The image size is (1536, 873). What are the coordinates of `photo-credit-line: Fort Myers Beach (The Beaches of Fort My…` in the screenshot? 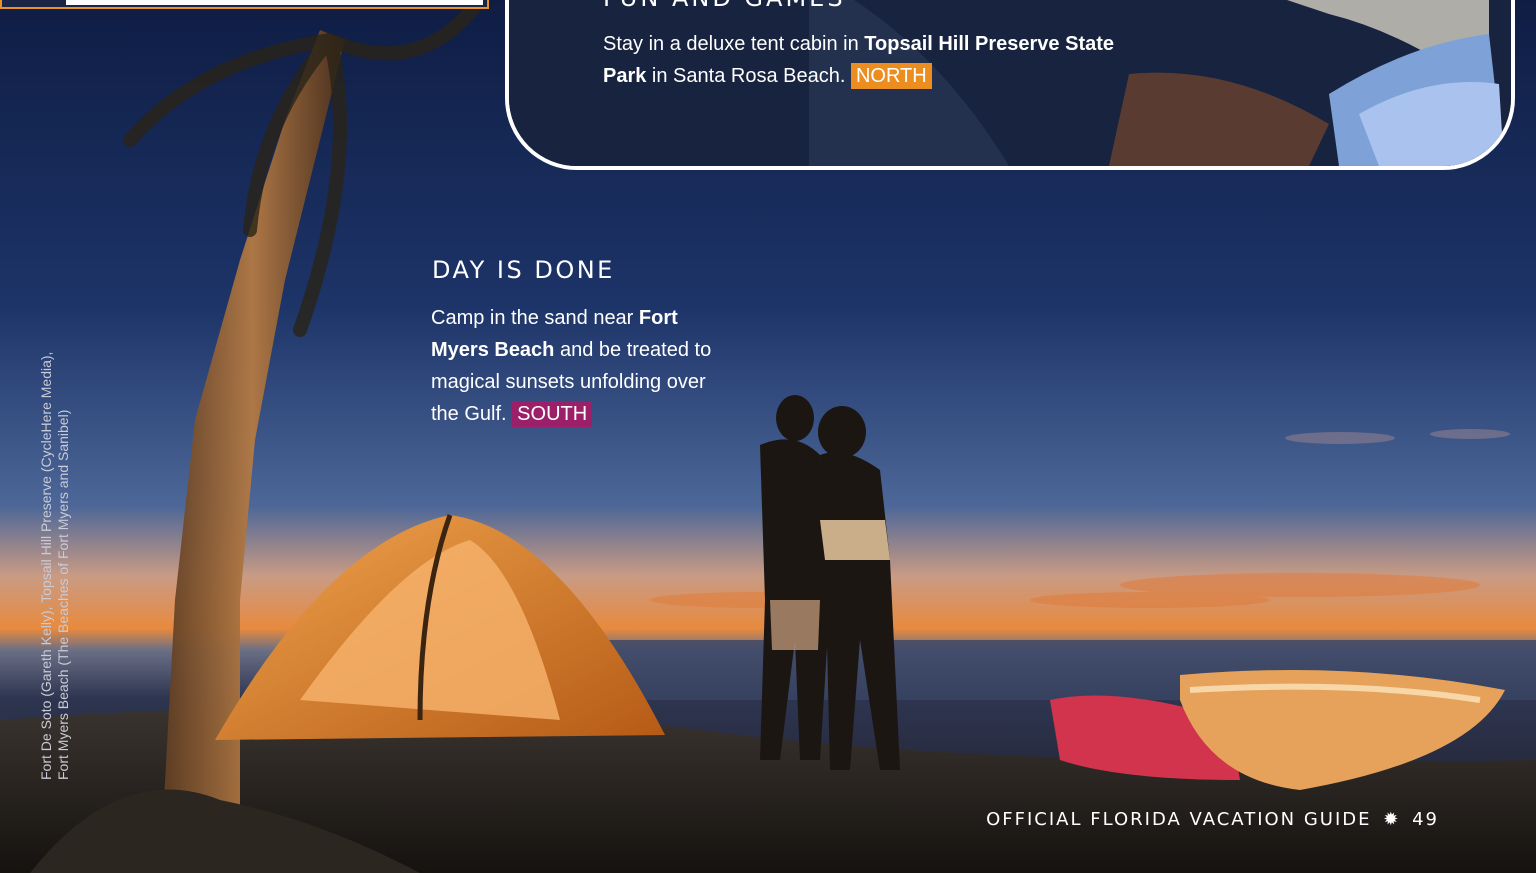 It's located at (63, 594).